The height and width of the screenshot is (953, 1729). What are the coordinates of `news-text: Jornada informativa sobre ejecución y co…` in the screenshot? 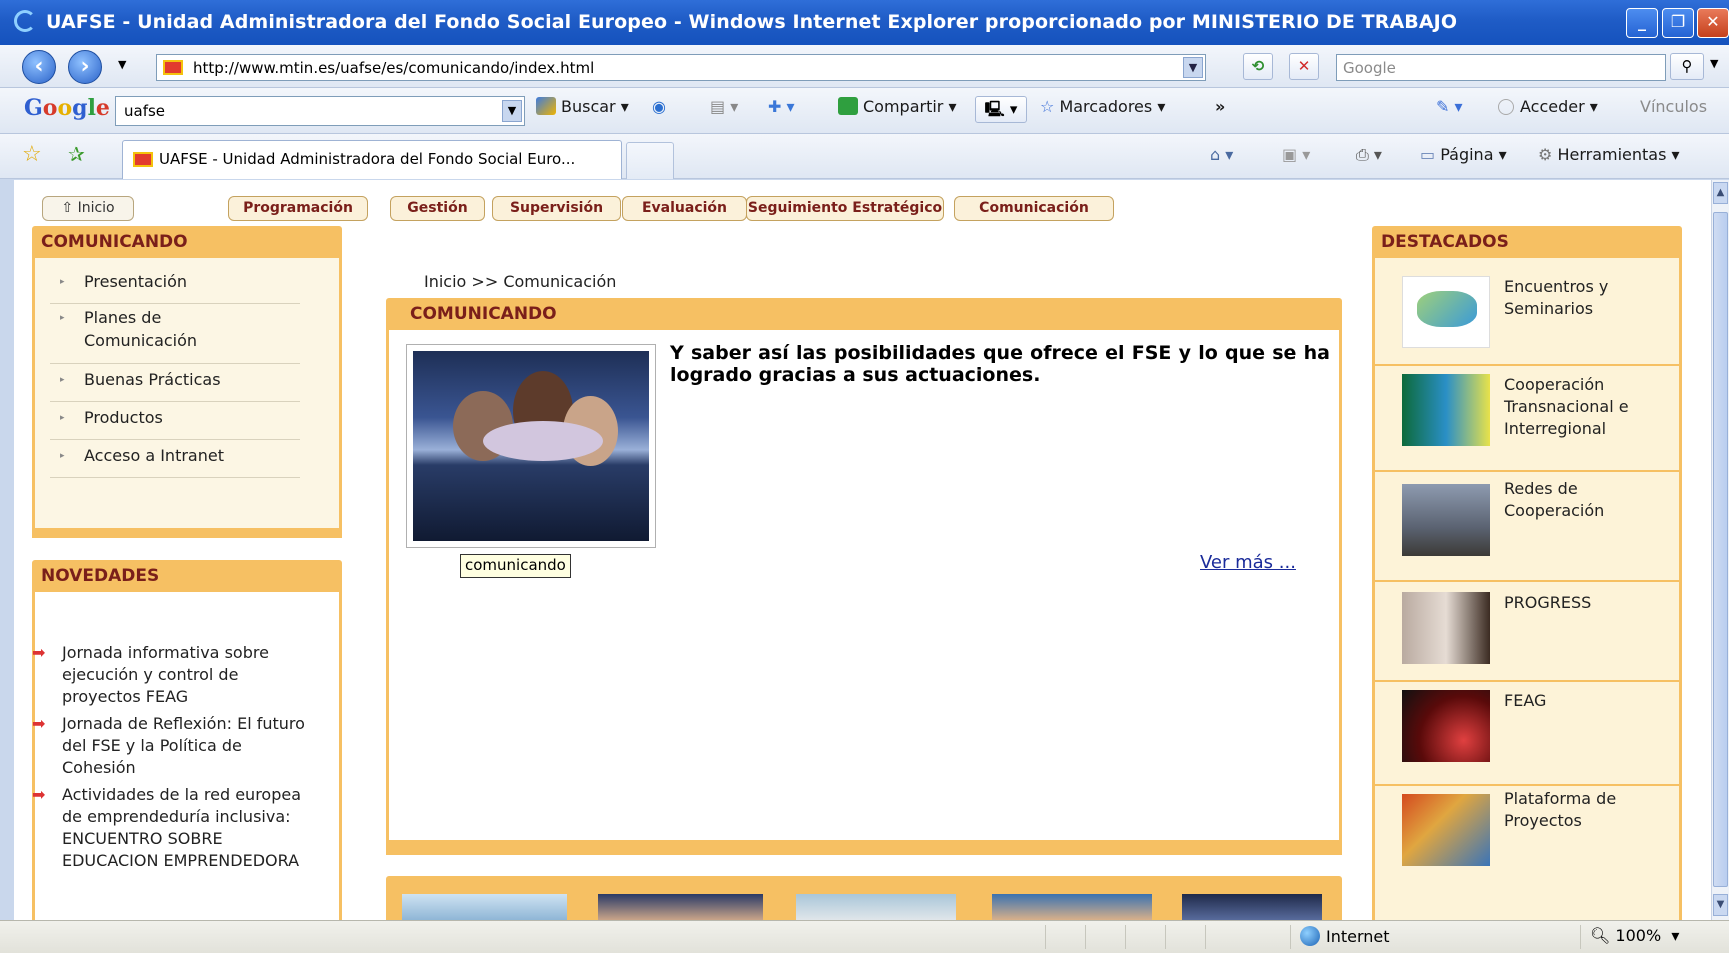 It's located at (165, 674).